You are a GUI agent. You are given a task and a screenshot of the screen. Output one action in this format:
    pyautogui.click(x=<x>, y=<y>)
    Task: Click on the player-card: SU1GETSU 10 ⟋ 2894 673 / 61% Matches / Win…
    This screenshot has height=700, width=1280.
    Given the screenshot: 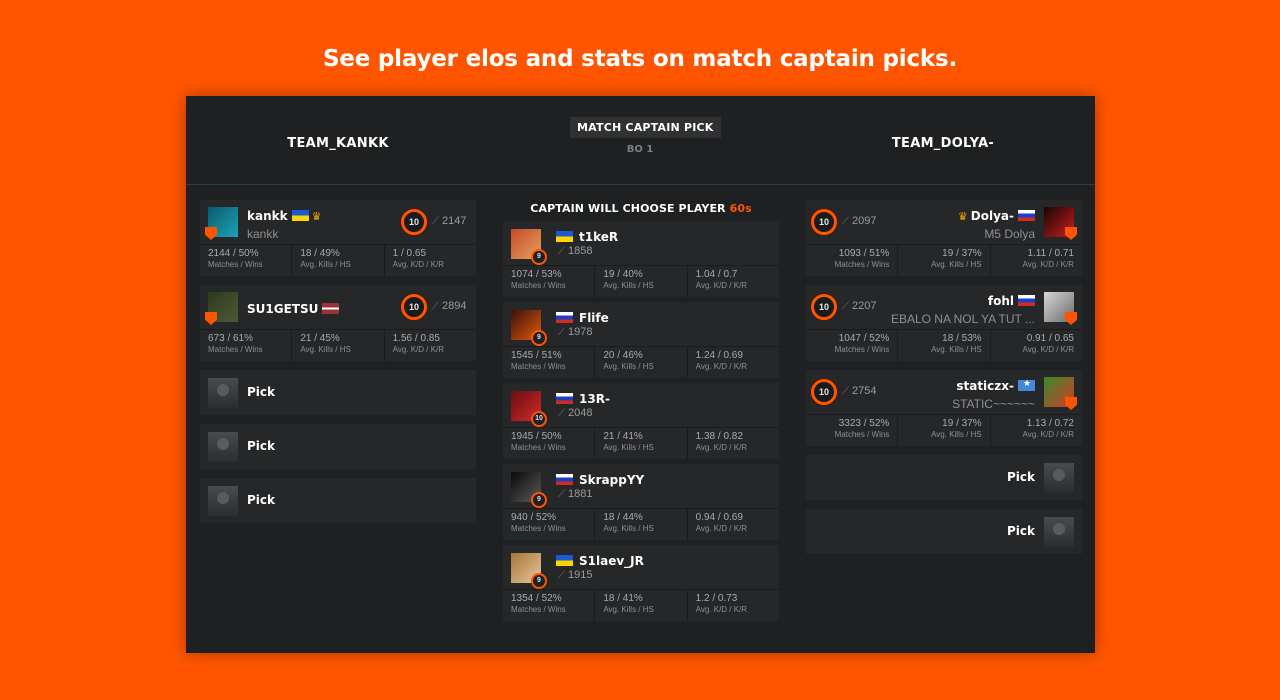 What is the action you would take?
    pyautogui.click(x=338, y=323)
    